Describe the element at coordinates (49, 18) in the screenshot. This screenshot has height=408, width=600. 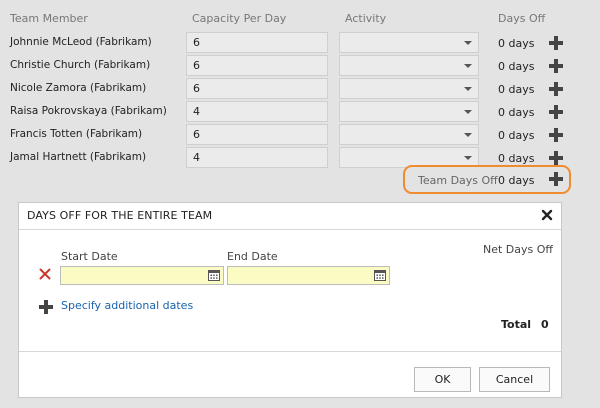
I see `header-team-member: Team Member` at that location.